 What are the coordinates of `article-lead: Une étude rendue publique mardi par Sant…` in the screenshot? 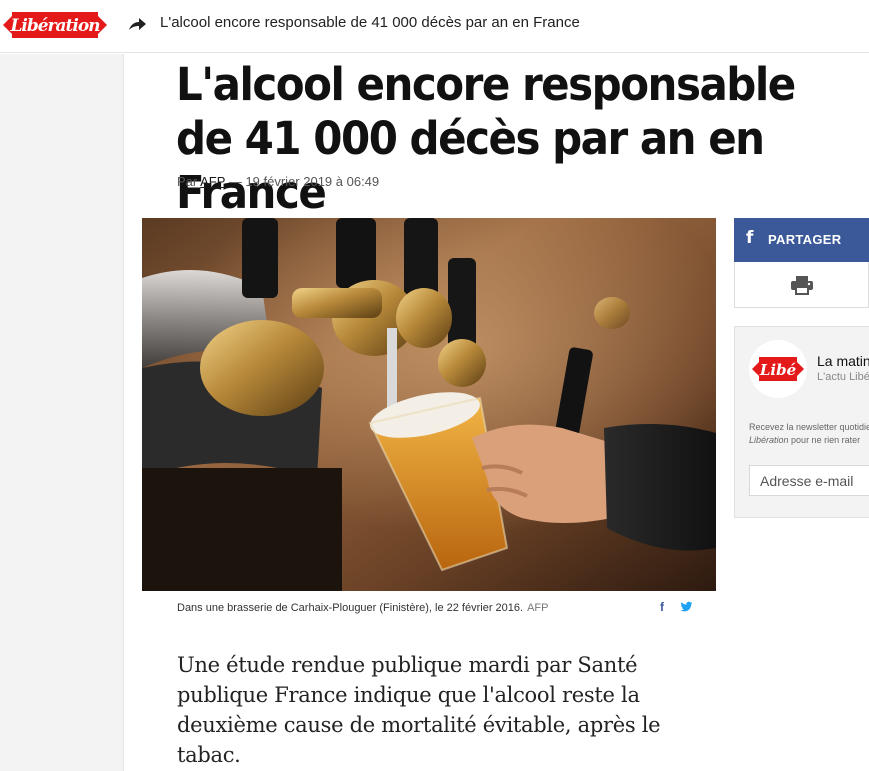 It's located at (419, 710).